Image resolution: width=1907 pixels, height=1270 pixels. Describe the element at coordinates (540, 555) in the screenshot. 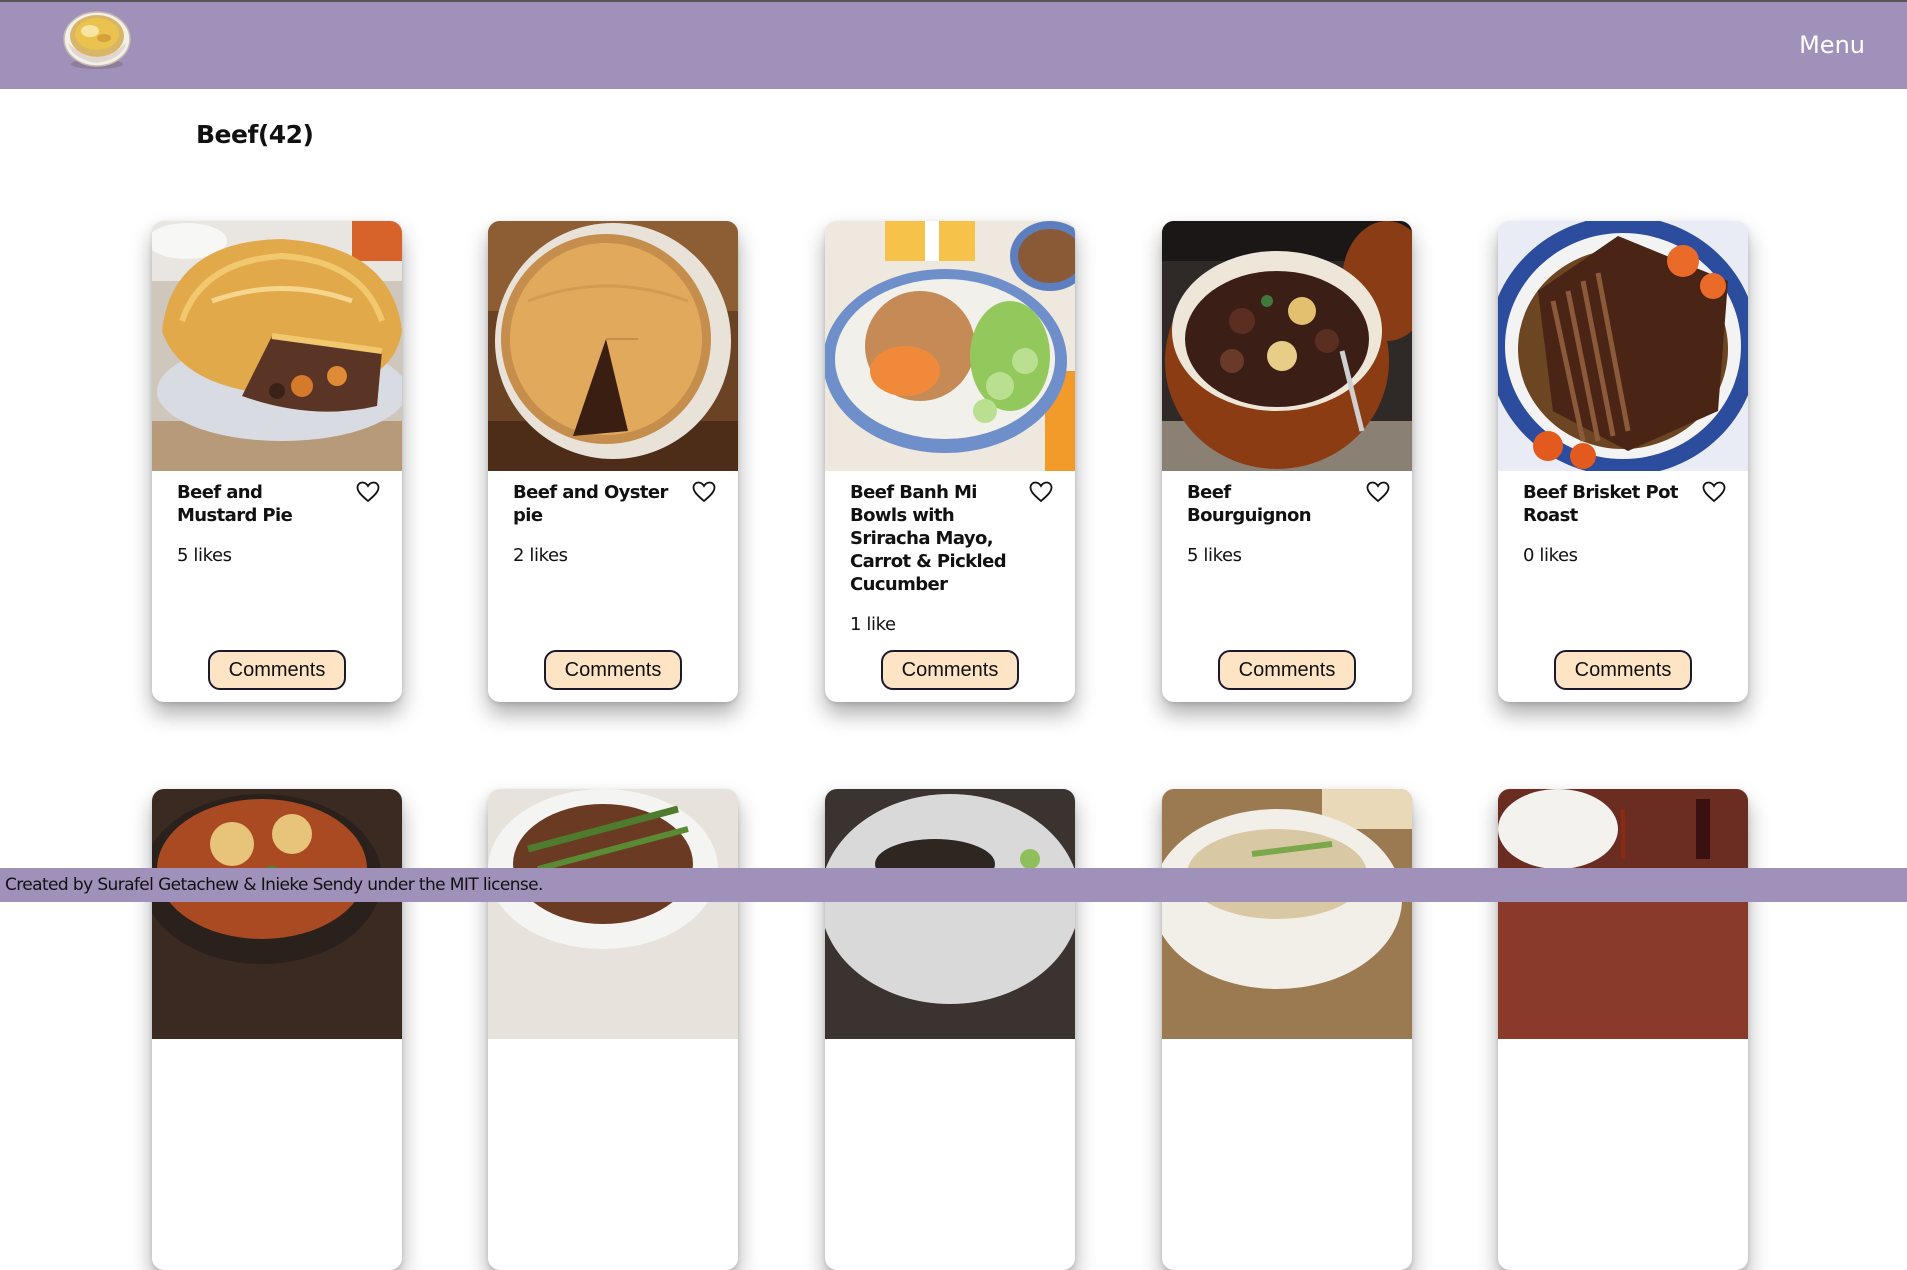

I see `likes-count: 2 likes` at that location.